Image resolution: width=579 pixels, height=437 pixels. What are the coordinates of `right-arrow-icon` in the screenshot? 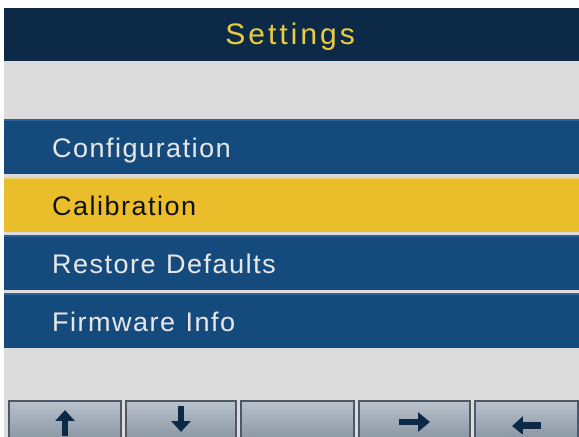 It's located at (414, 422).